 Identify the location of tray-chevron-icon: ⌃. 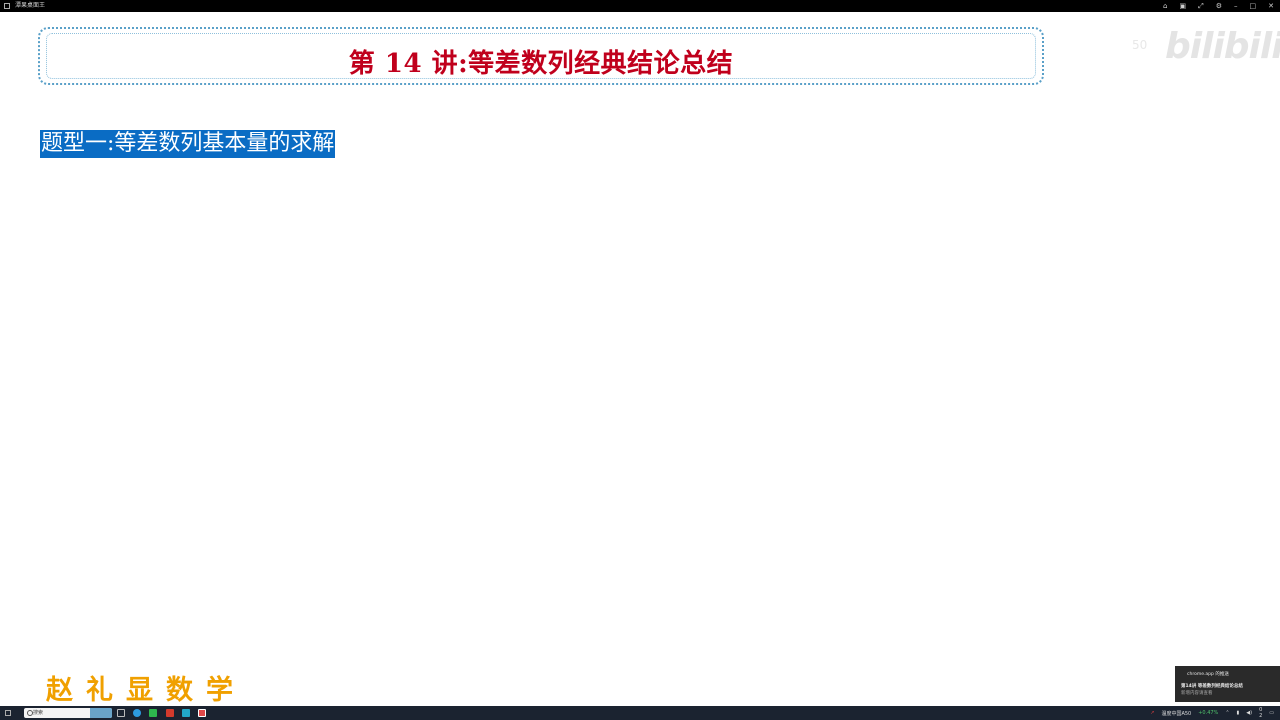
(1227, 713).